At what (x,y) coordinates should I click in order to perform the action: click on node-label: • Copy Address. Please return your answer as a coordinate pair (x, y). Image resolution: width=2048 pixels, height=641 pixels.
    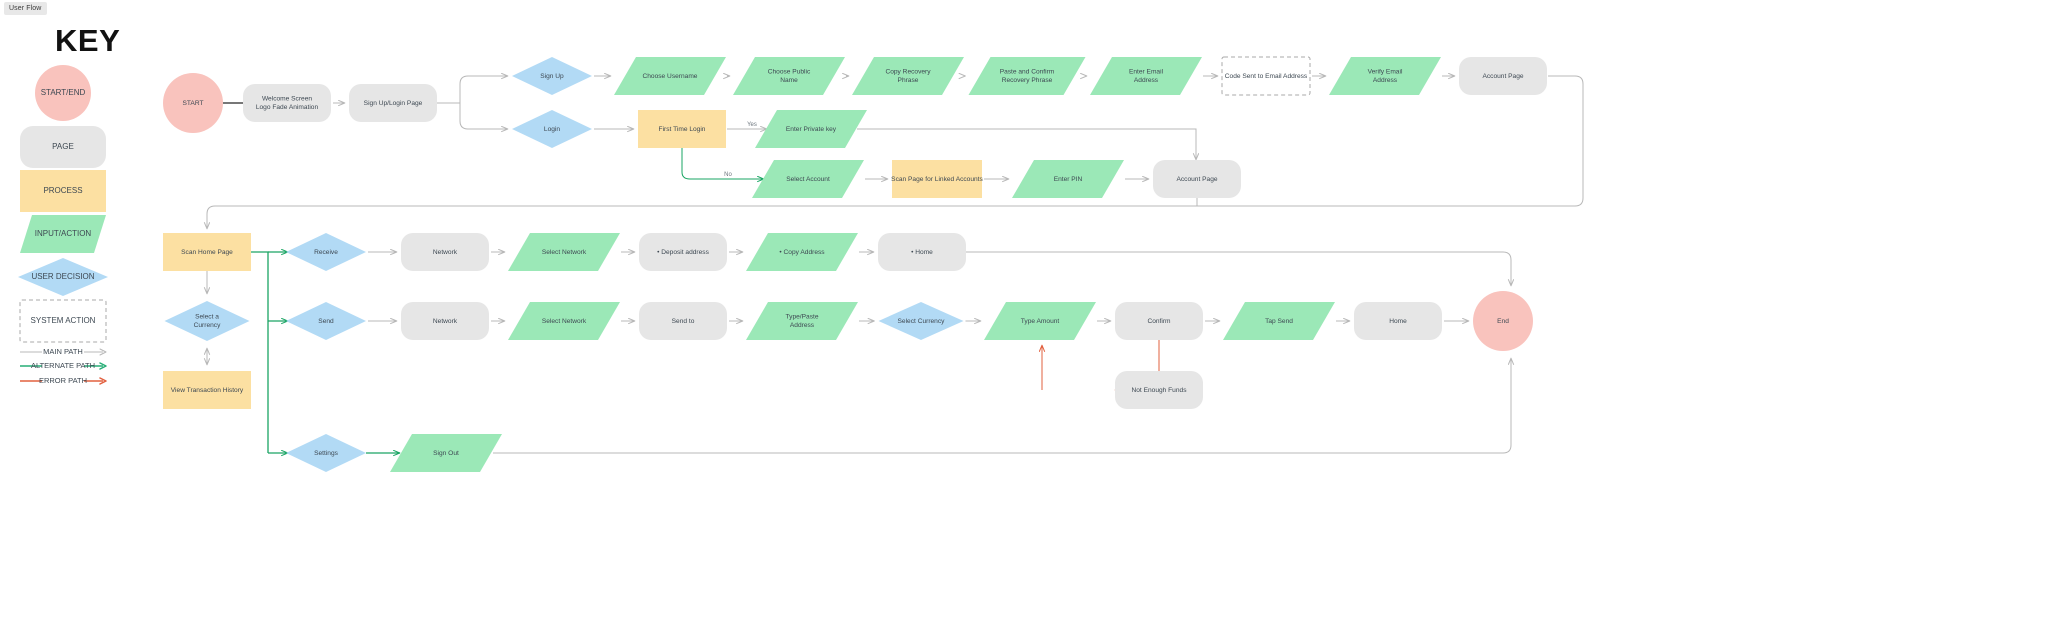
    Looking at the image, I should click on (802, 252).